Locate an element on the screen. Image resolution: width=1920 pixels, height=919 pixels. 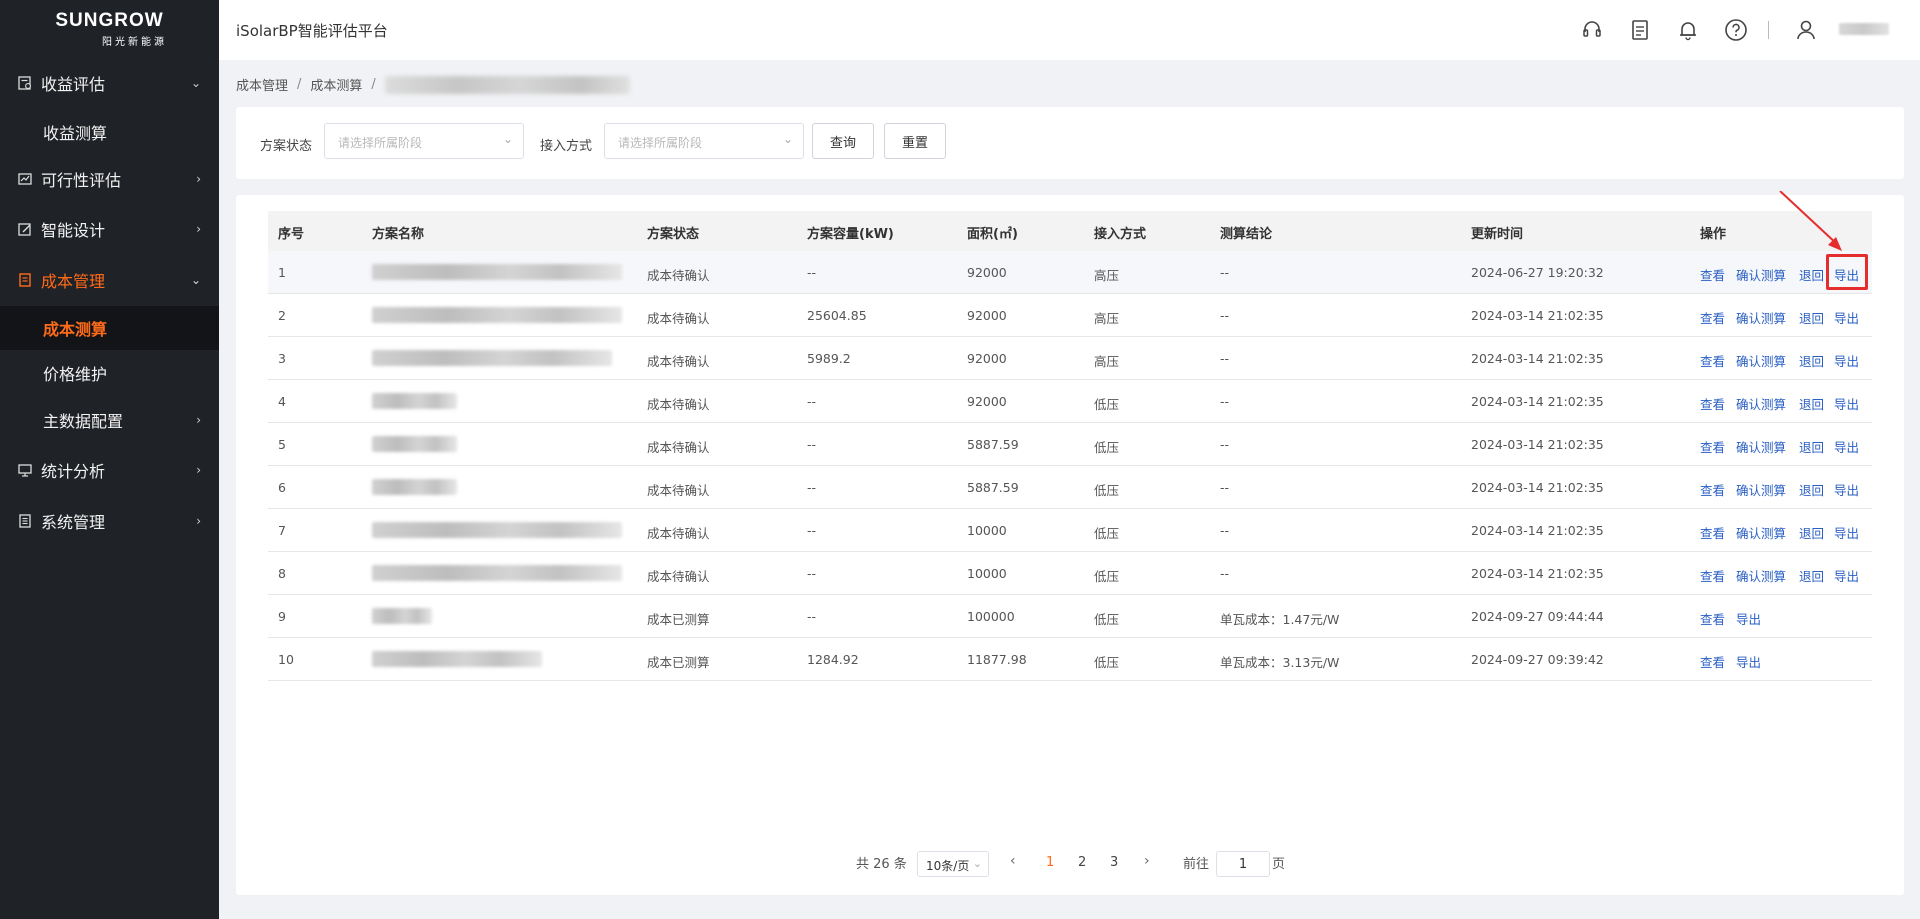
sidebar-item-revenue-calc: 收益测算 is located at coordinates (109, 132).